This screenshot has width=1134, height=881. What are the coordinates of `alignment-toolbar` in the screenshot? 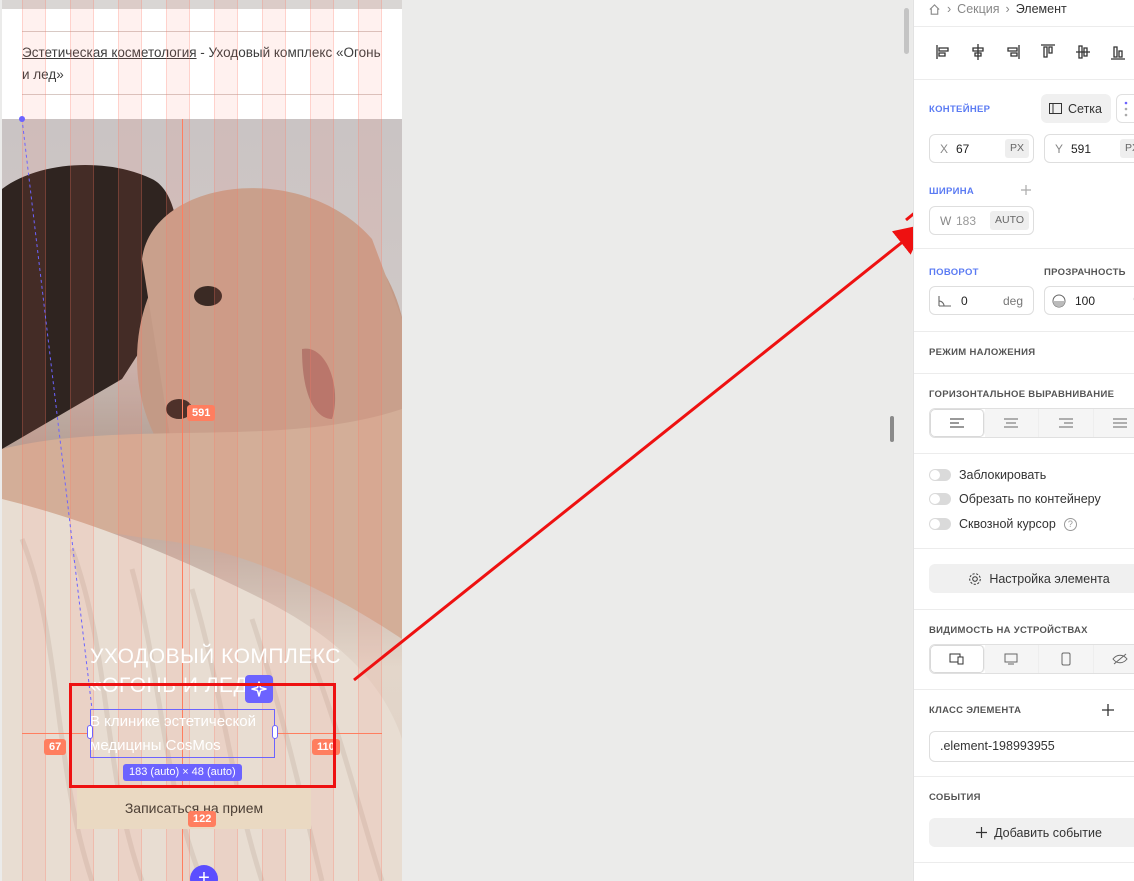 It's located at (1030, 52).